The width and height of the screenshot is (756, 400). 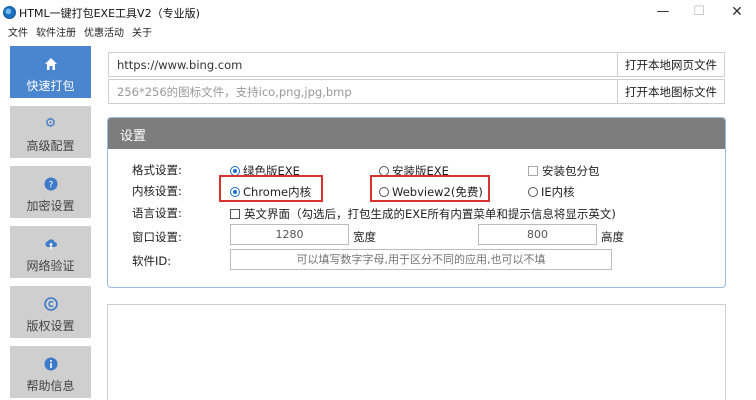 I want to click on menu-file: 文件, so click(x=18, y=31).